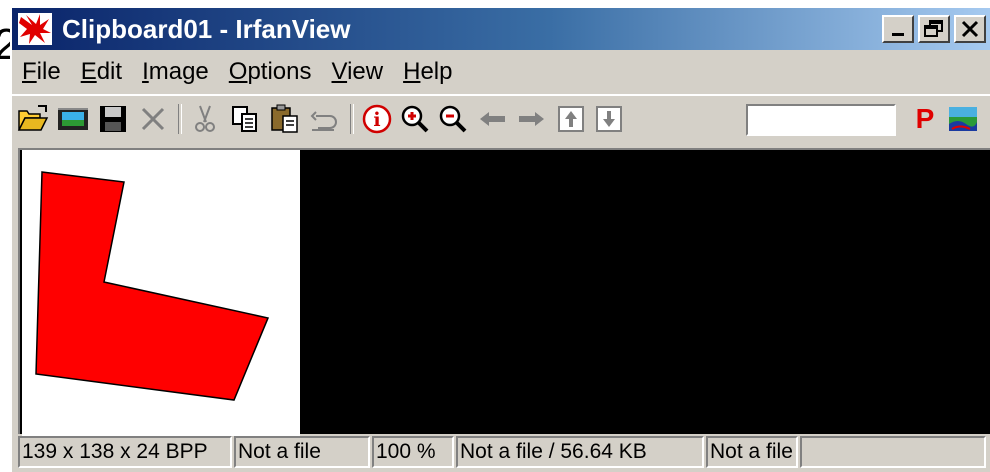  Describe the element at coordinates (270, 72) in the screenshot. I see `menu-options: Options` at that location.